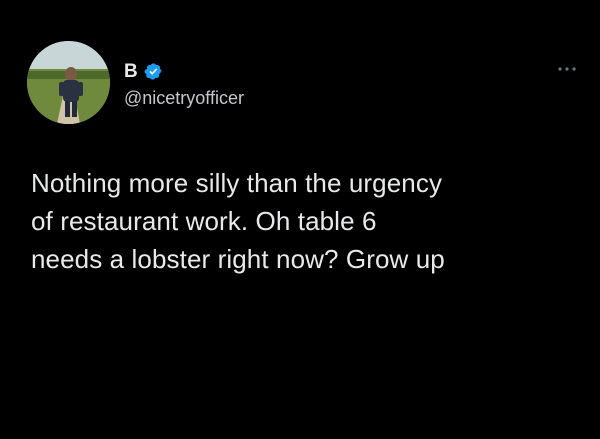  What do you see at coordinates (153, 71) in the screenshot?
I see `verified-badge-icon` at bounding box center [153, 71].